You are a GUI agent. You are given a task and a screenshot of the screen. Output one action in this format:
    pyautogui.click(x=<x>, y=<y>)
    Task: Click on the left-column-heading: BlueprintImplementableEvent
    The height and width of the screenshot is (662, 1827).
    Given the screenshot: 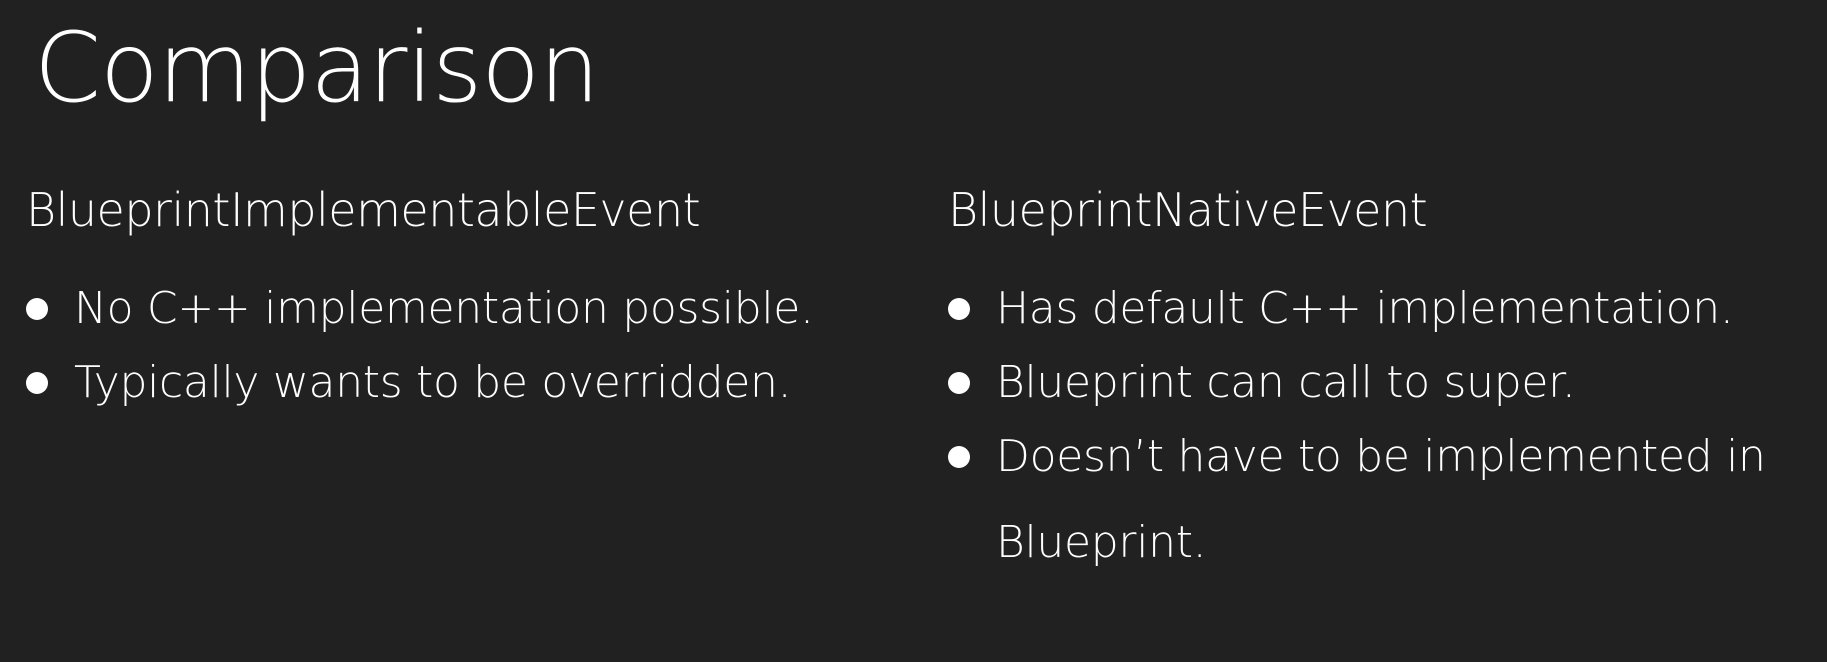 What is the action you would take?
    pyautogui.click(x=363, y=210)
    